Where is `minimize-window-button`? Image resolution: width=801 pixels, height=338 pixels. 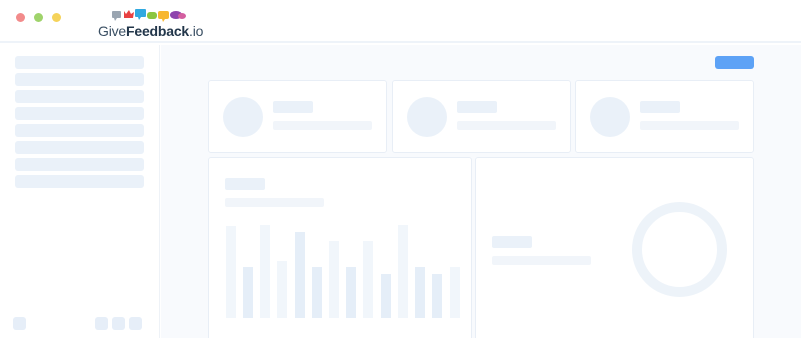 minimize-window-button is located at coordinates (38, 17).